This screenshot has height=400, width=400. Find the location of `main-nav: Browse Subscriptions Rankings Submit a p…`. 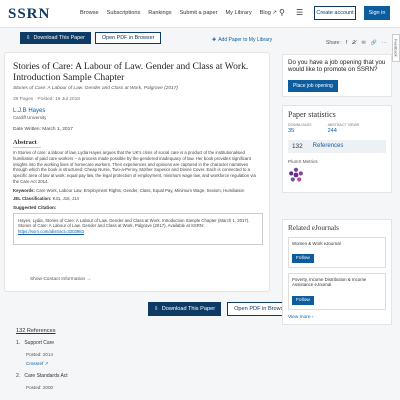

main-nav: Browse Subscriptions Rankings Submit a p… is located at coordinates (178, 13).